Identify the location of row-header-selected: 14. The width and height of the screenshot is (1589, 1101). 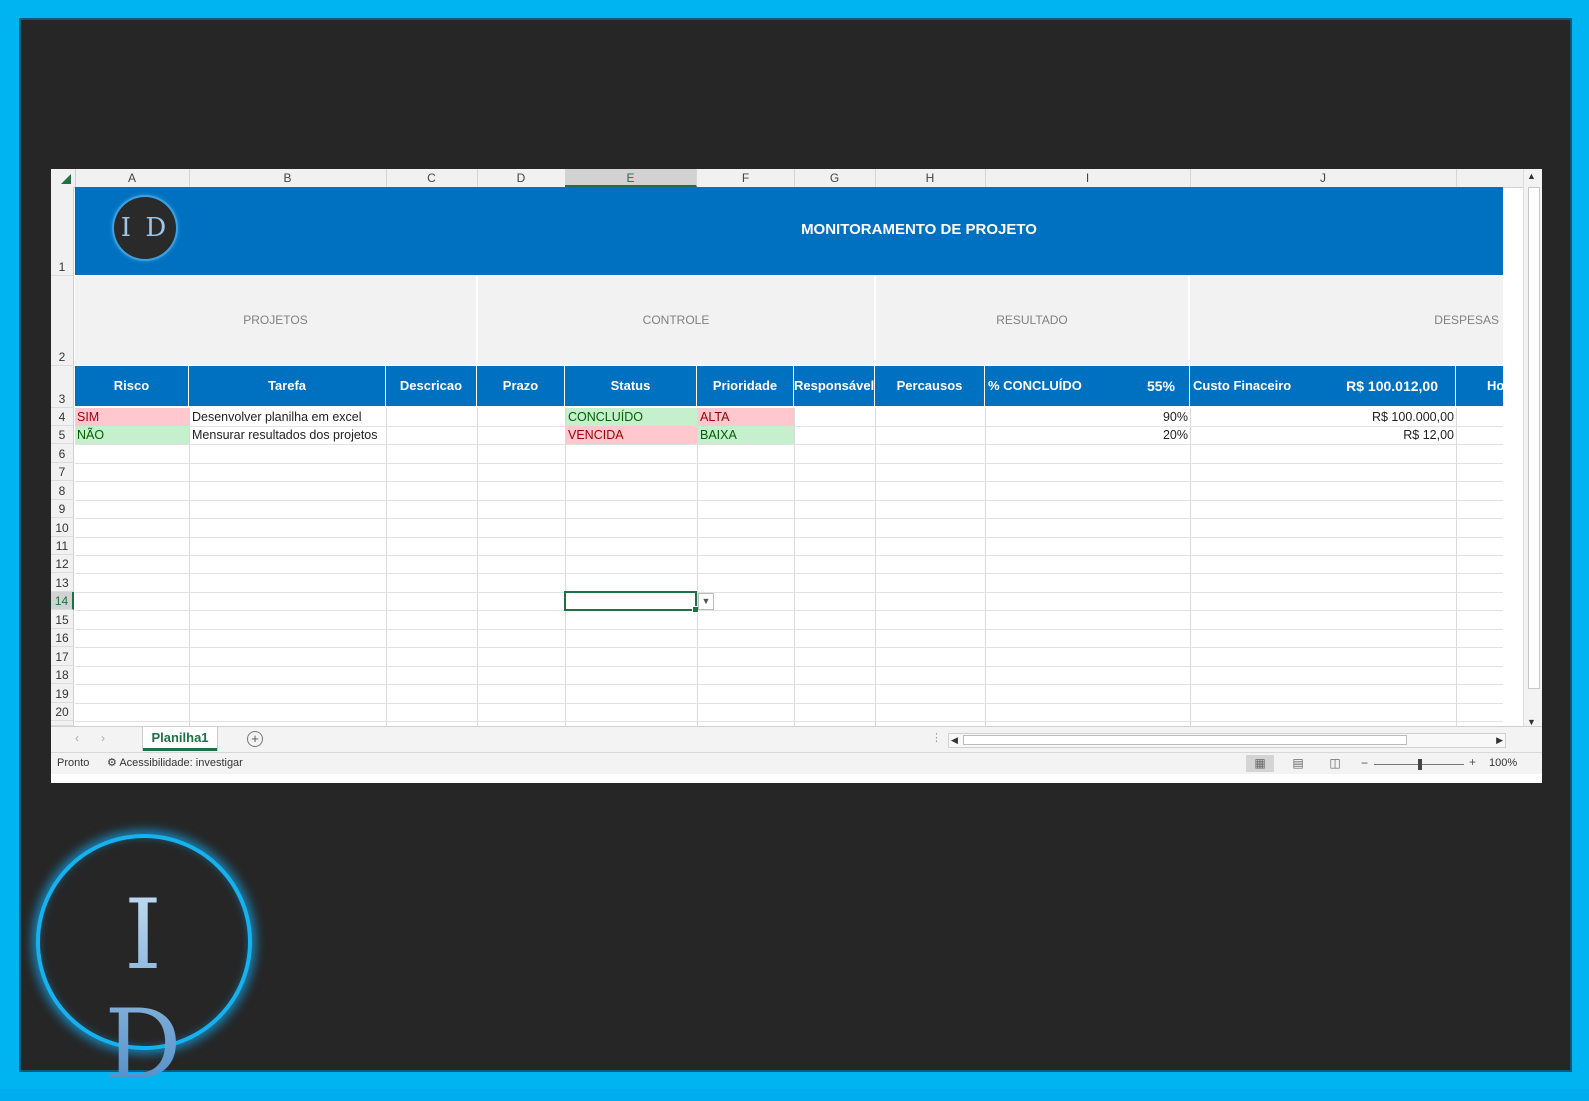
(62, 601).